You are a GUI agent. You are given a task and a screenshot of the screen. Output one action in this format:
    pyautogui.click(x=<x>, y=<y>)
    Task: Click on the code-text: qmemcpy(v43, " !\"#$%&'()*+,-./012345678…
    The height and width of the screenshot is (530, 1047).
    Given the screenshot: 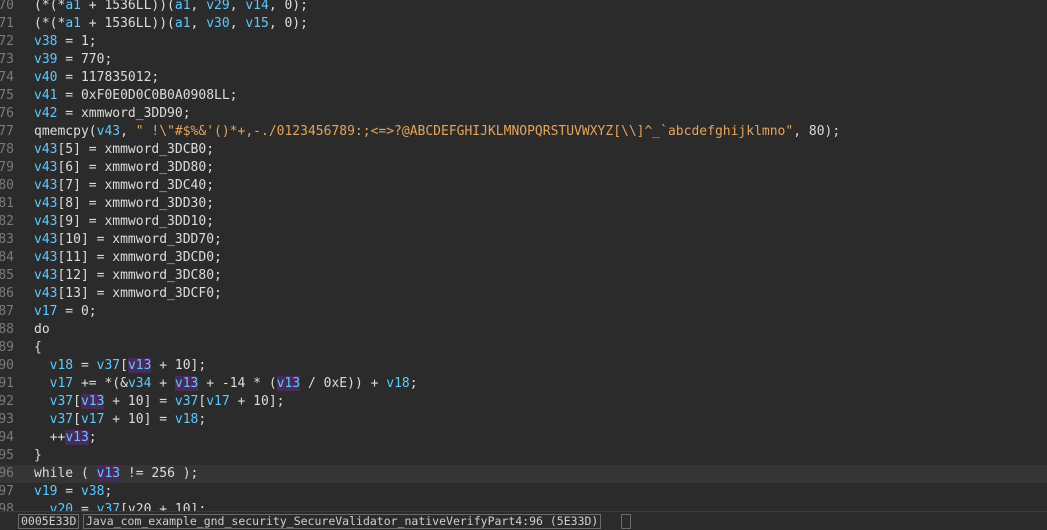 What is the action you would take?
    pyautogui.click(x=437, y=132)
    